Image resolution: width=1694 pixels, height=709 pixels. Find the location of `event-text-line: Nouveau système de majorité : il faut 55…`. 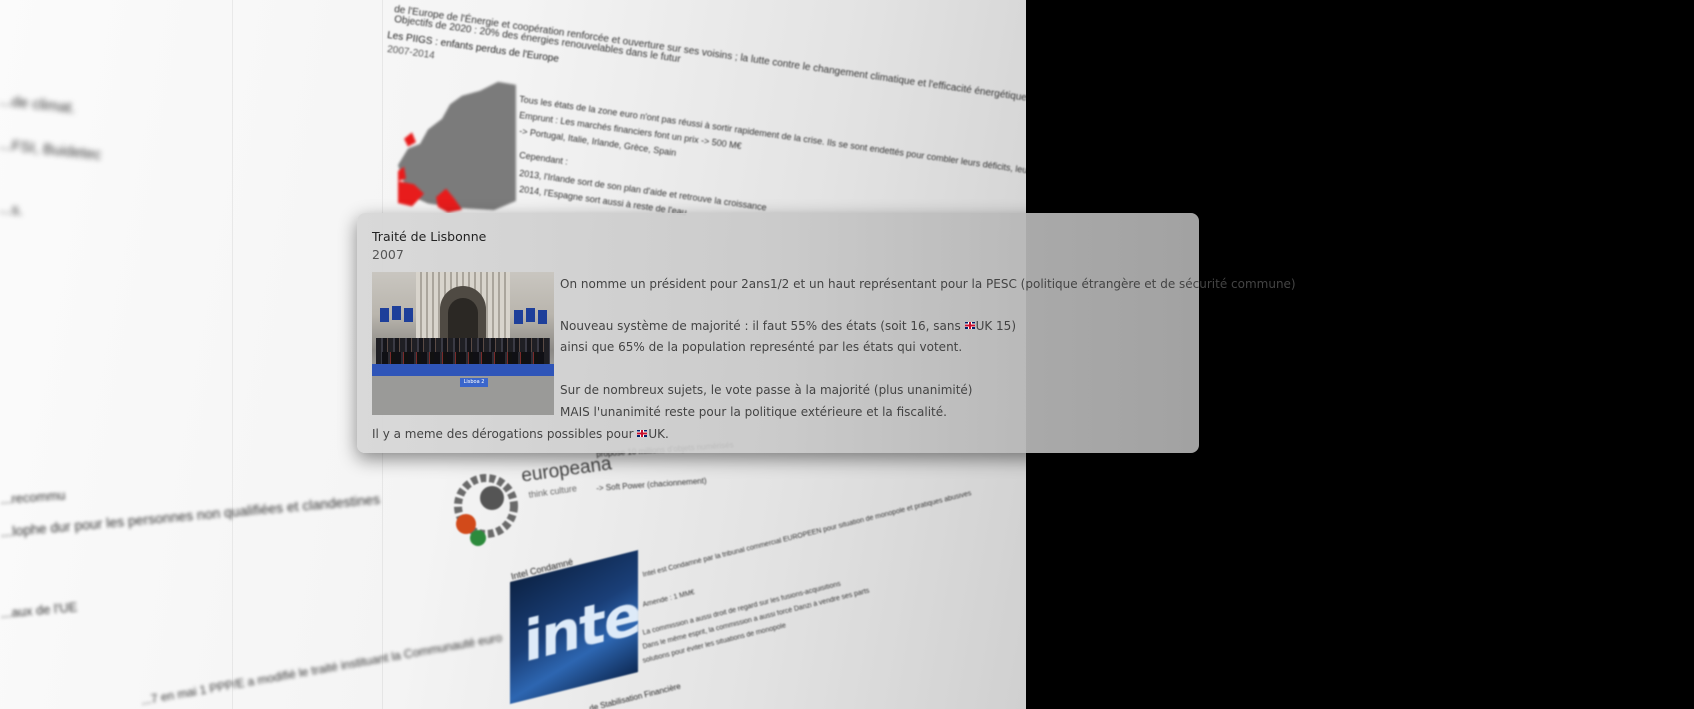

event-text-line: Nouveau système de majorité : il faut 55… is located at coordinates (788, 326).